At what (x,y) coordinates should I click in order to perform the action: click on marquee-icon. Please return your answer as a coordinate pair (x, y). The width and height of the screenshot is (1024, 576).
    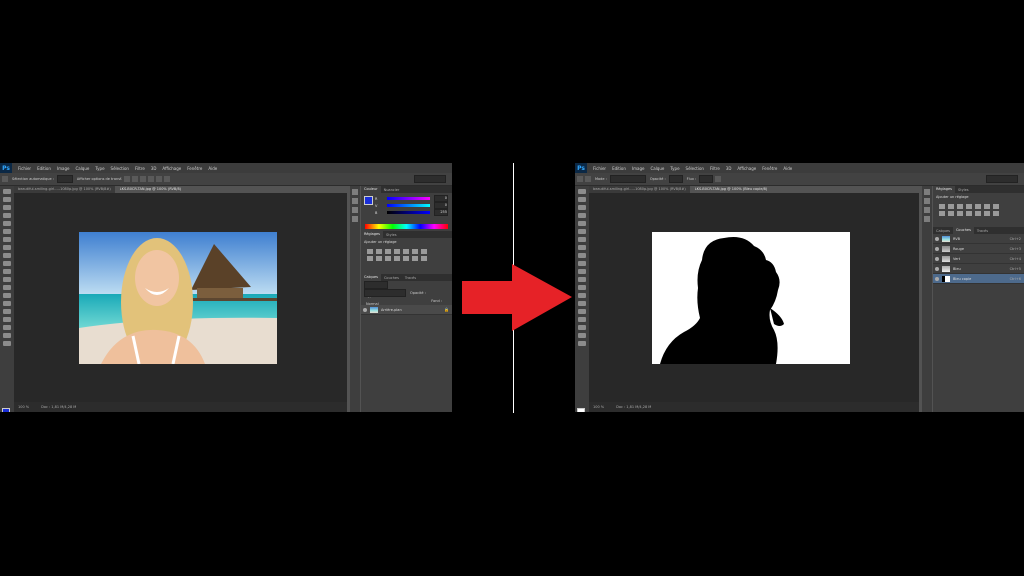
    Looking at the image, I should click on (7, 199).